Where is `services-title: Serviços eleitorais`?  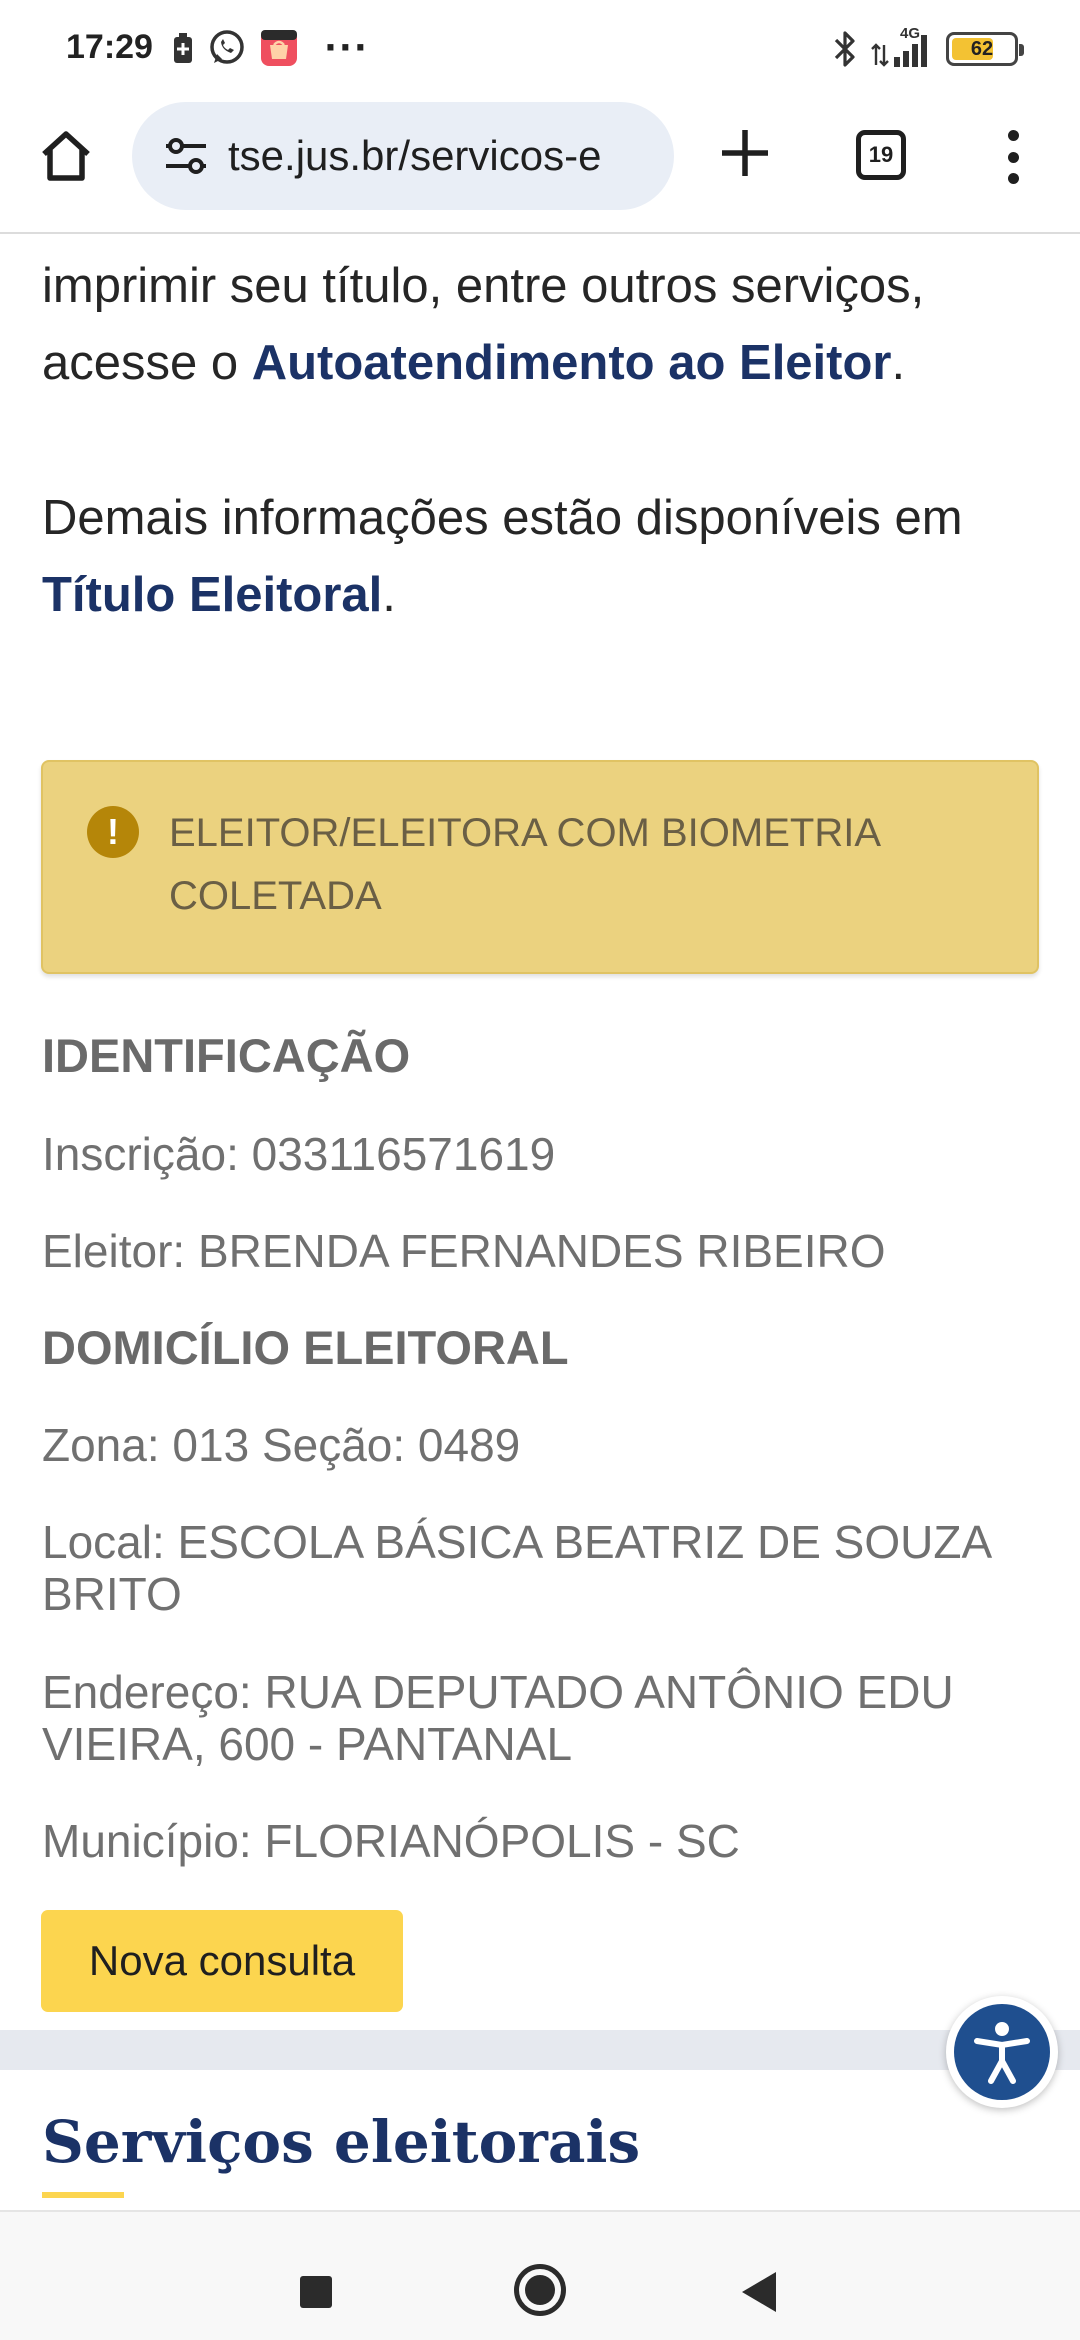
services-title: Serviços eleitorais is located at coordinates (341, 2142).